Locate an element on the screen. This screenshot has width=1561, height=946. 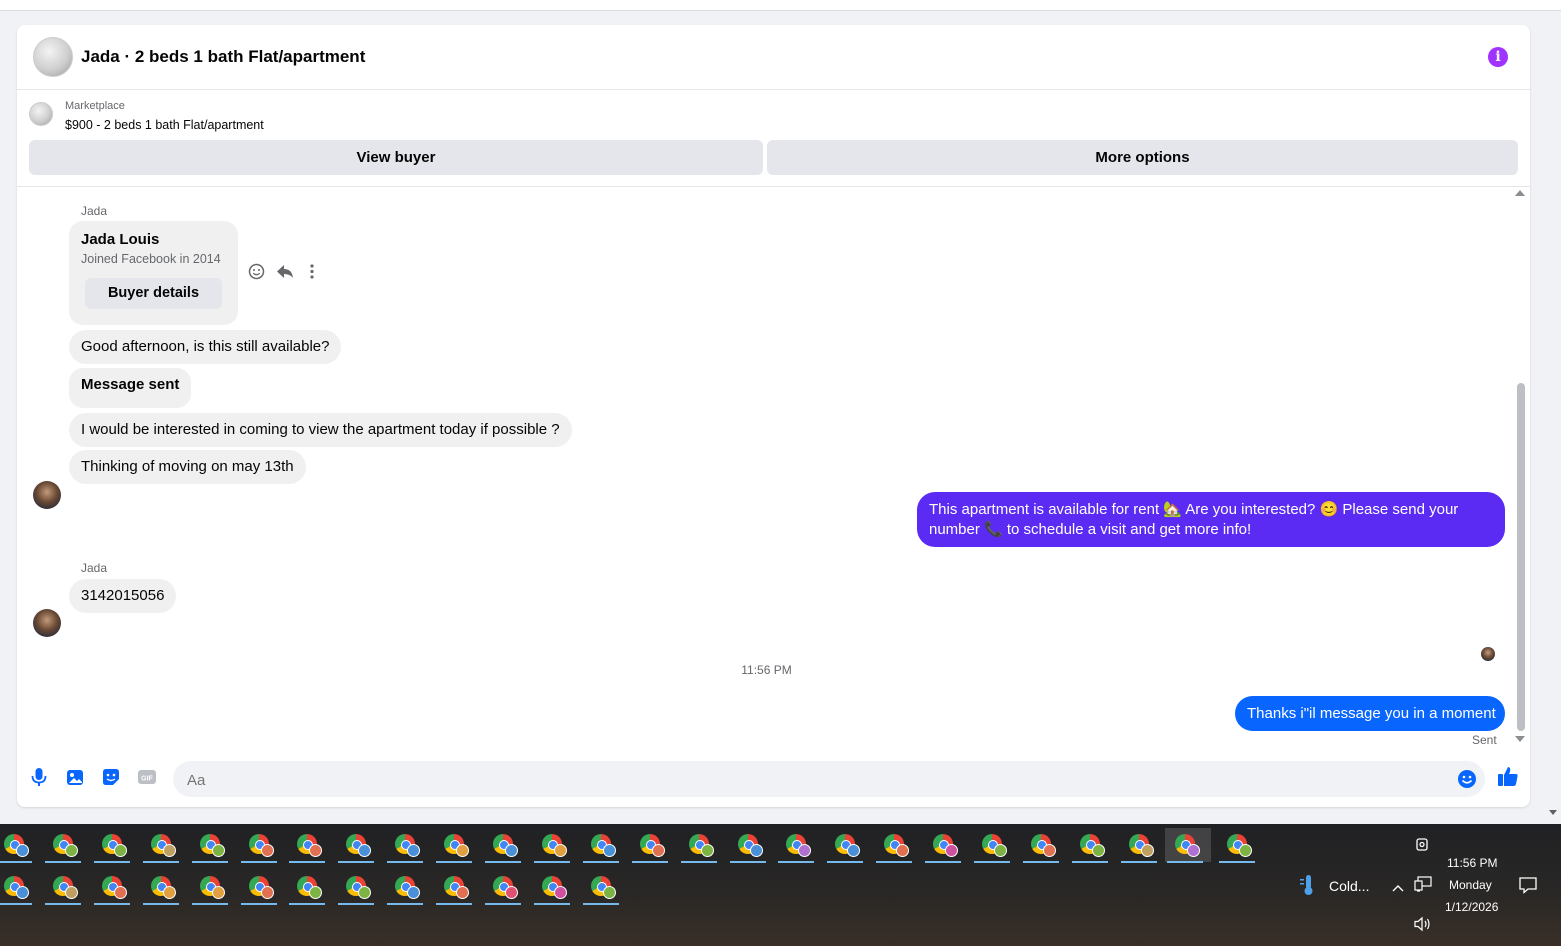
sticker-icon is located at coordinates (111, 777).